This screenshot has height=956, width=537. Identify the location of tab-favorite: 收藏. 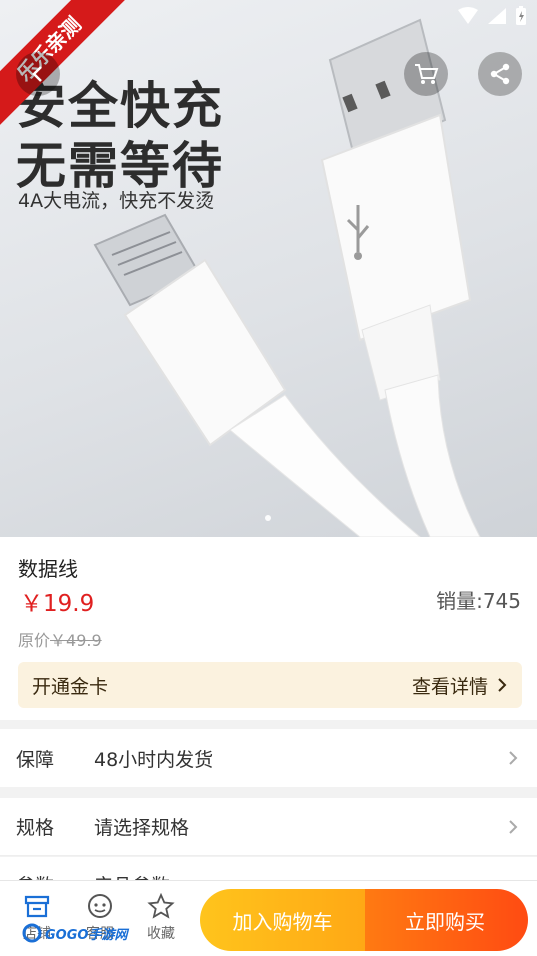
(161, 918).